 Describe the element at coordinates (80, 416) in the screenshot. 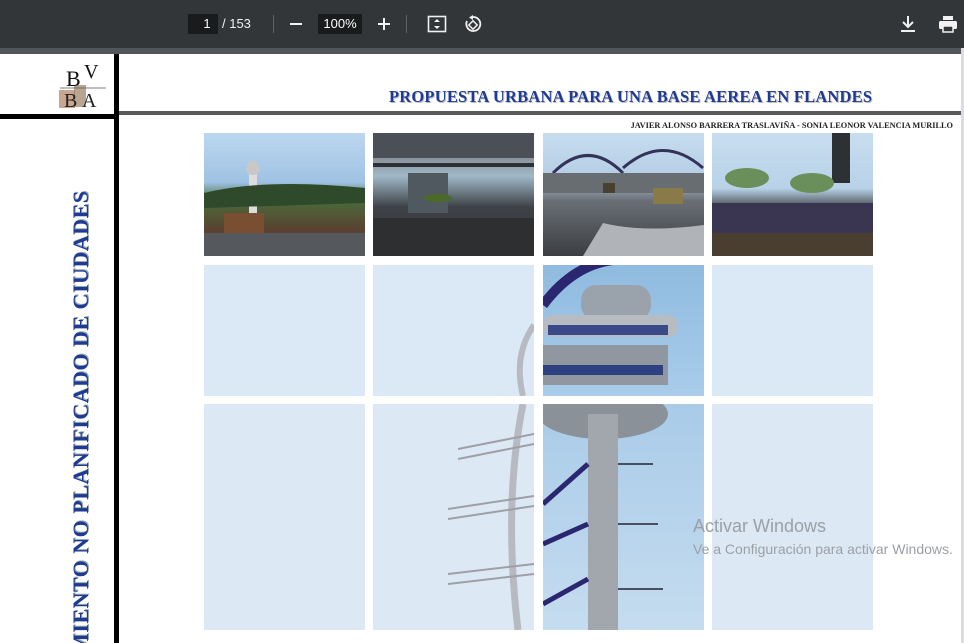

I see `vertical-side-title-text: MIENTO NO PLANIFICADO DE CIUDADES` at that location.